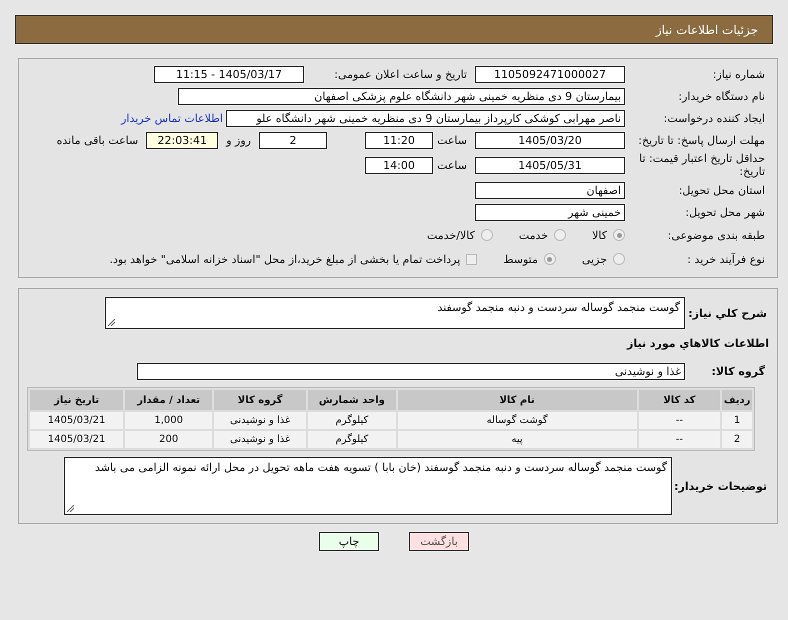 The image size is (788, 620). I want to click on field-label: نوع فرآیند خرید :, so click(726, 259).